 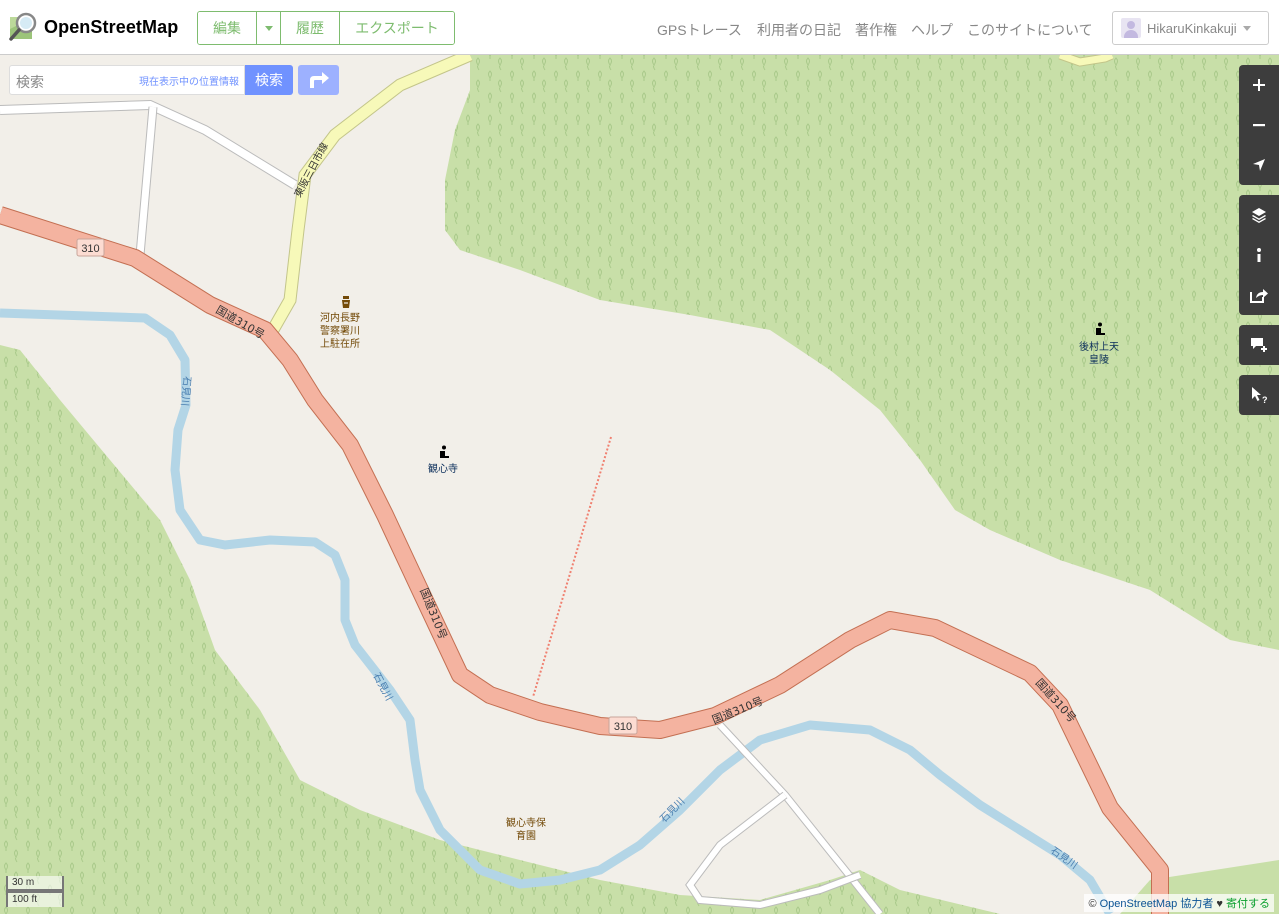 What do you see at coordinates (932, 30) in the screenshot?
I see `nav-help: ヘルプ` at bounding box center [932, 30].